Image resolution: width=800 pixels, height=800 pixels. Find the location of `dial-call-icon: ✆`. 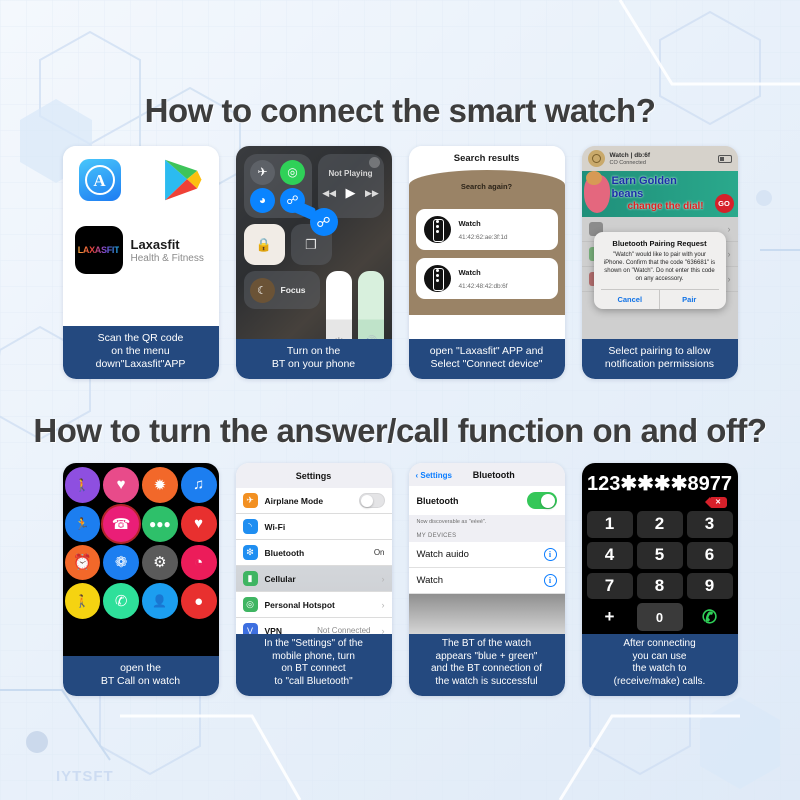

dial-call-icon: ✆ is located at coordinates (121, 601).